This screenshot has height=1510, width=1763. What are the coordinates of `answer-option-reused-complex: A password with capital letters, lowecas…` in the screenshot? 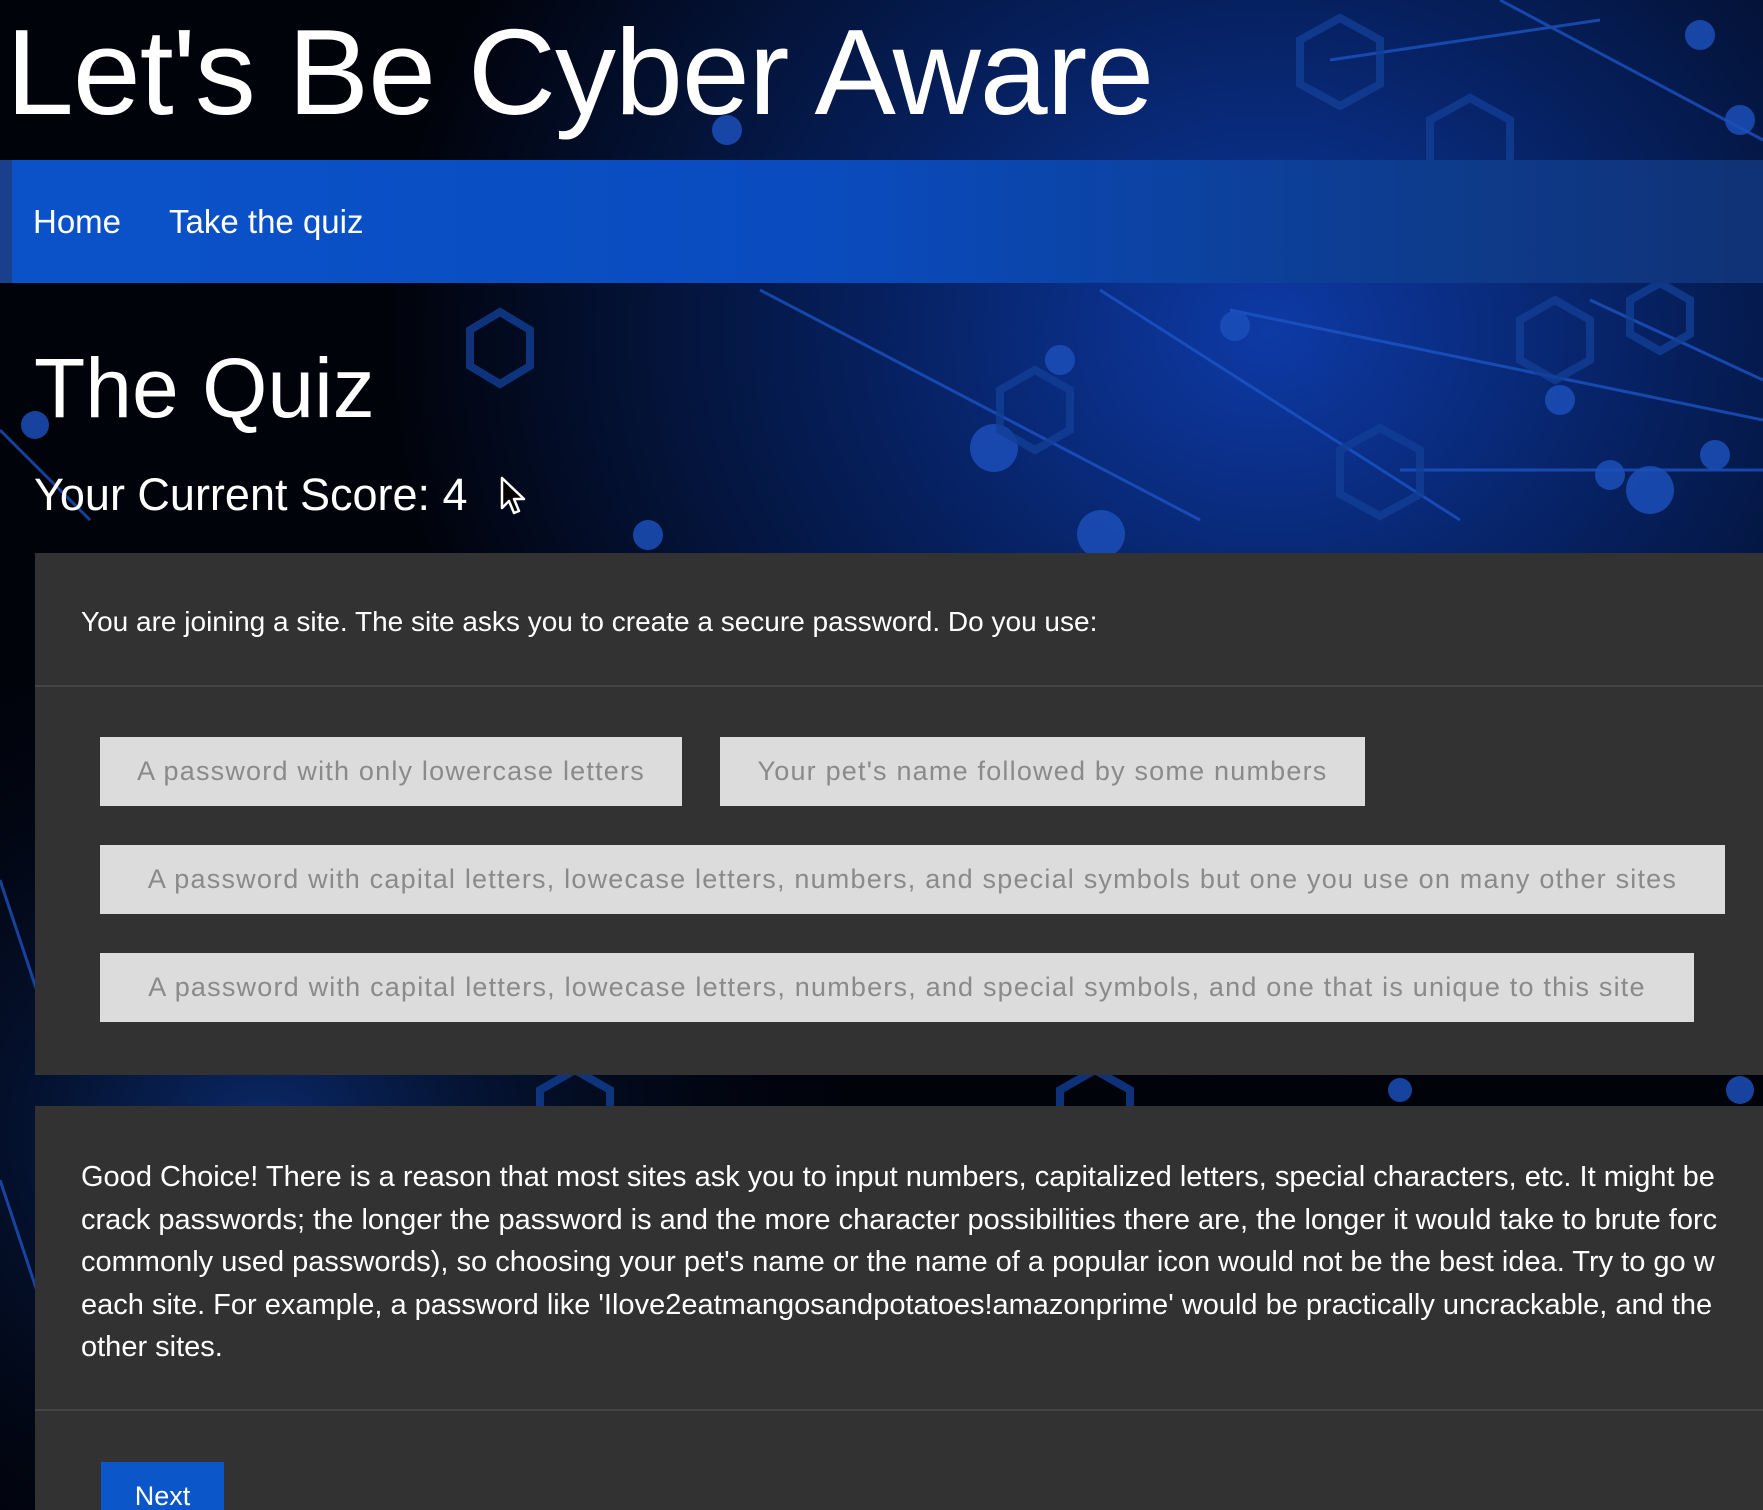 It's located at (912, 879).